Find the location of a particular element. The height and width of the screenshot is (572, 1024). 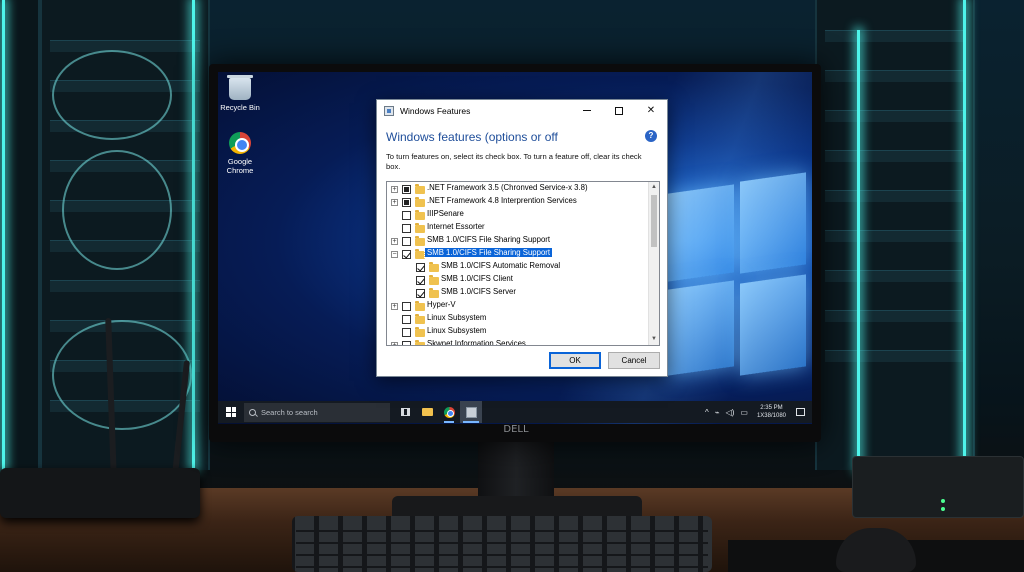

help-icon: ? is located at coordinates (651, 136).